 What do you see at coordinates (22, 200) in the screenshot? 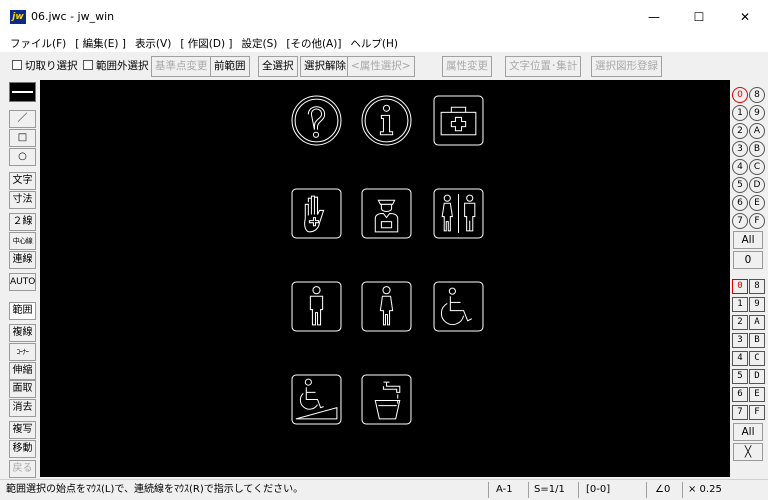
I see `dimension-tool-button: 寸法` at bounding box center [22, 200].